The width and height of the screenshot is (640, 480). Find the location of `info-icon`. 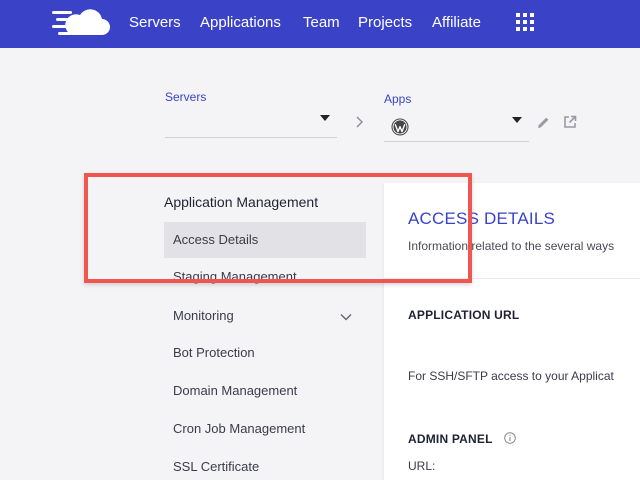

info-icon is located at coordinates (510, 438).